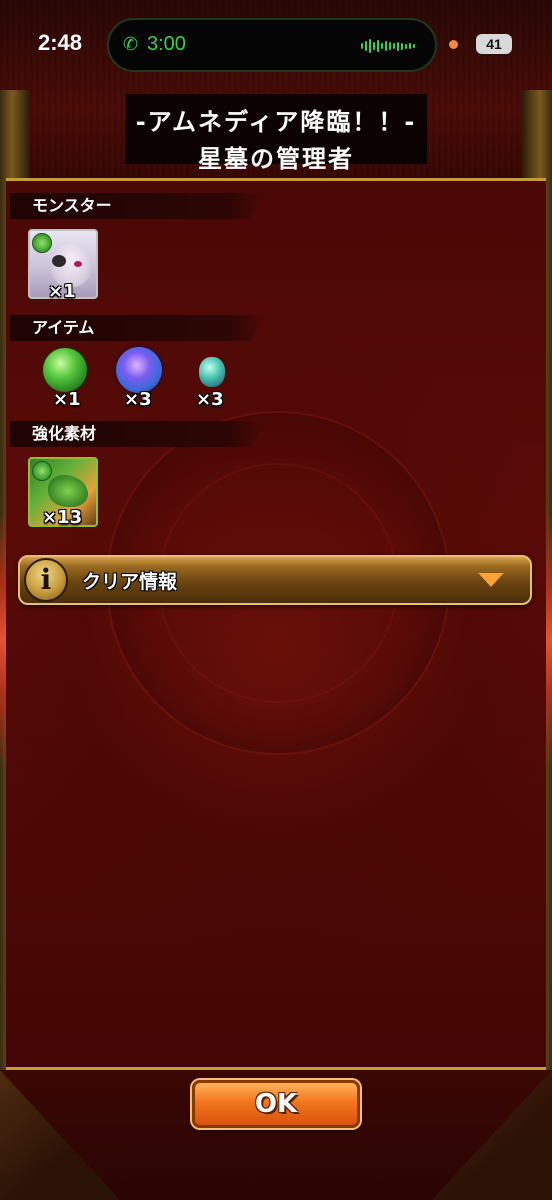 Image resolution: width=552 pixels, height=1200 pixels. Describe the element at coordinates (453, 44) in the screenshot. I see `privacy-indicator-dot` at that location.